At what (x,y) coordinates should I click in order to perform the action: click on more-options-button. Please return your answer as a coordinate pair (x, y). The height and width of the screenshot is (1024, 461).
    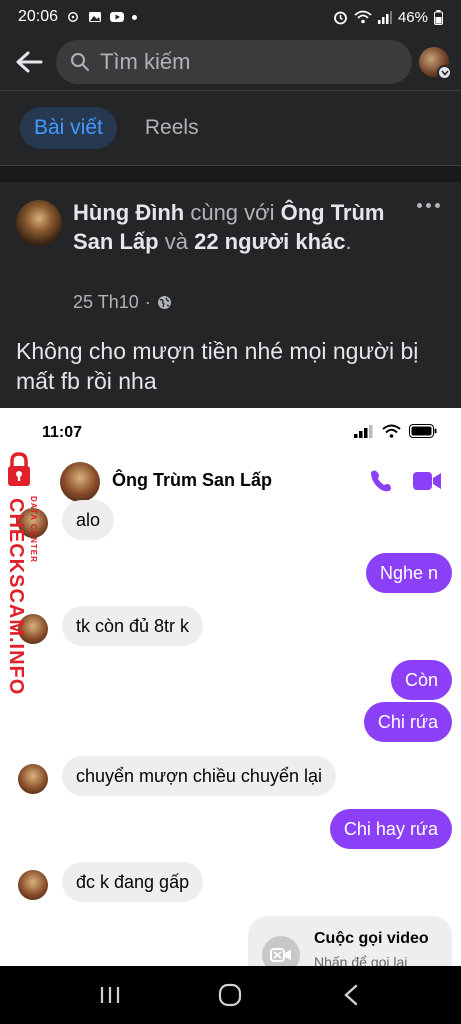
    Looking at the image, I should click on (429, 205).